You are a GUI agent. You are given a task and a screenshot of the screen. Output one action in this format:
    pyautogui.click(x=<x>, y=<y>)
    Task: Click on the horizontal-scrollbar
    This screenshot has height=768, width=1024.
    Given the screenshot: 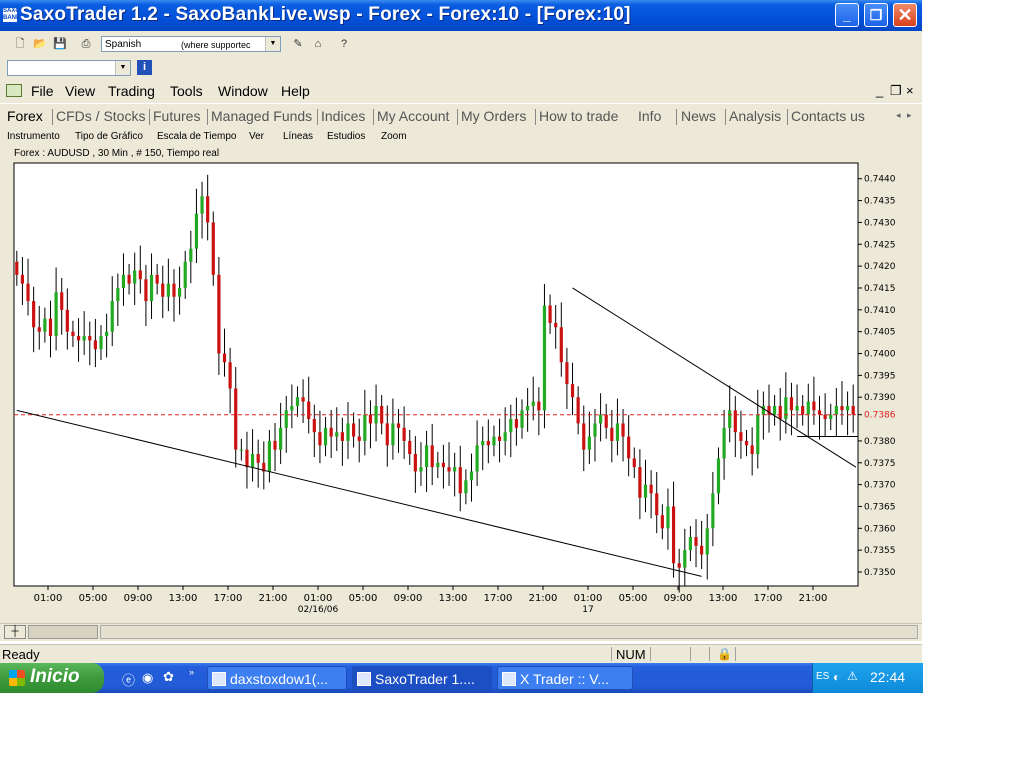 What is the action you would take?
    pyautogui.click(x=509, y=632)
    